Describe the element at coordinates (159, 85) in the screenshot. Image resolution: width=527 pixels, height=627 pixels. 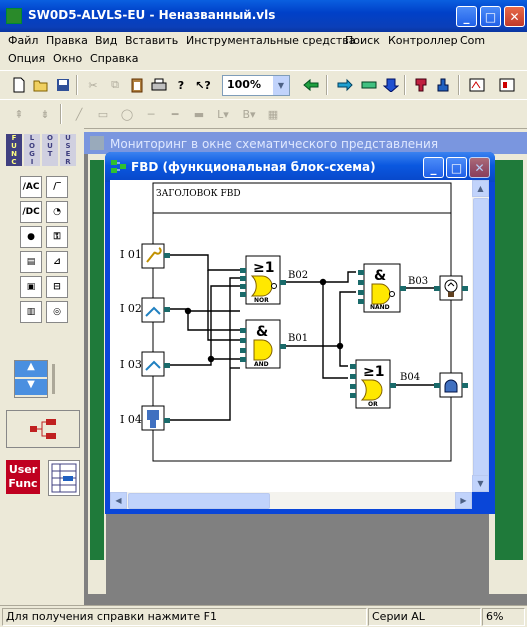
I see `print-icon` at that location.